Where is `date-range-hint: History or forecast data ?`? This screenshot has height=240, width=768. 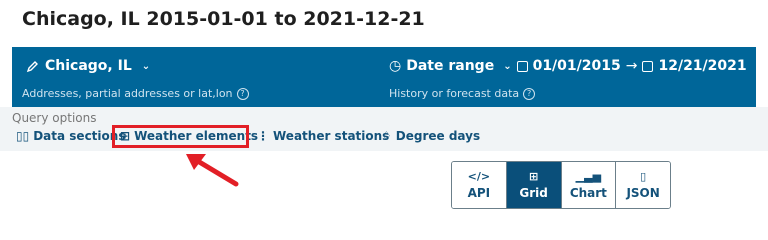 date-range-hint: History or forecast data ? is located at coordinates (462, 93).